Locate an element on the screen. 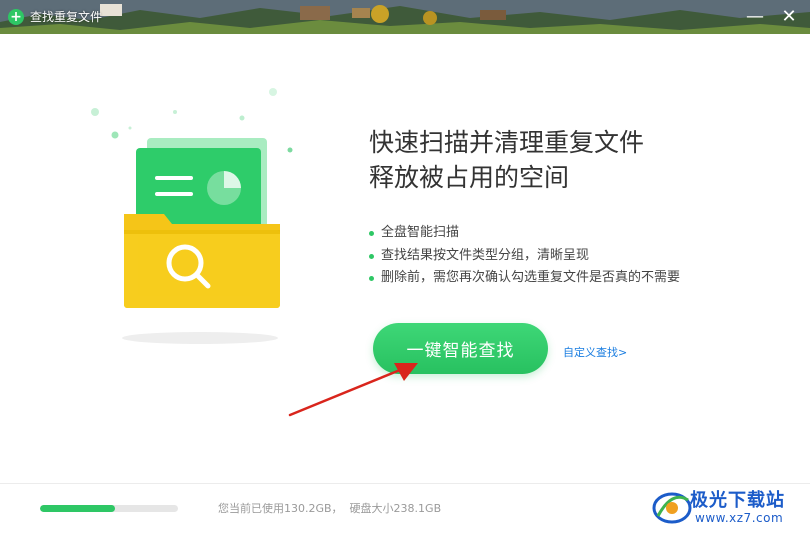  headline: 快速扫描并清理重复文件 释放被占用的空间 is located at coordinates (506, 160).